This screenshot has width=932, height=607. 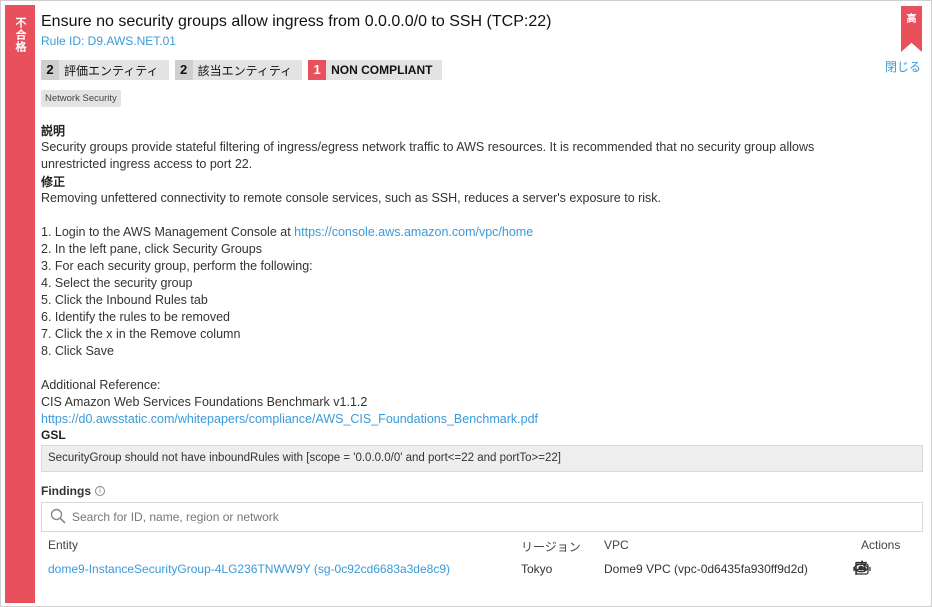 What do you see at coordinates (58, 517) in the screenshot?
I see `search-icon` at bounding box center [58, 517].